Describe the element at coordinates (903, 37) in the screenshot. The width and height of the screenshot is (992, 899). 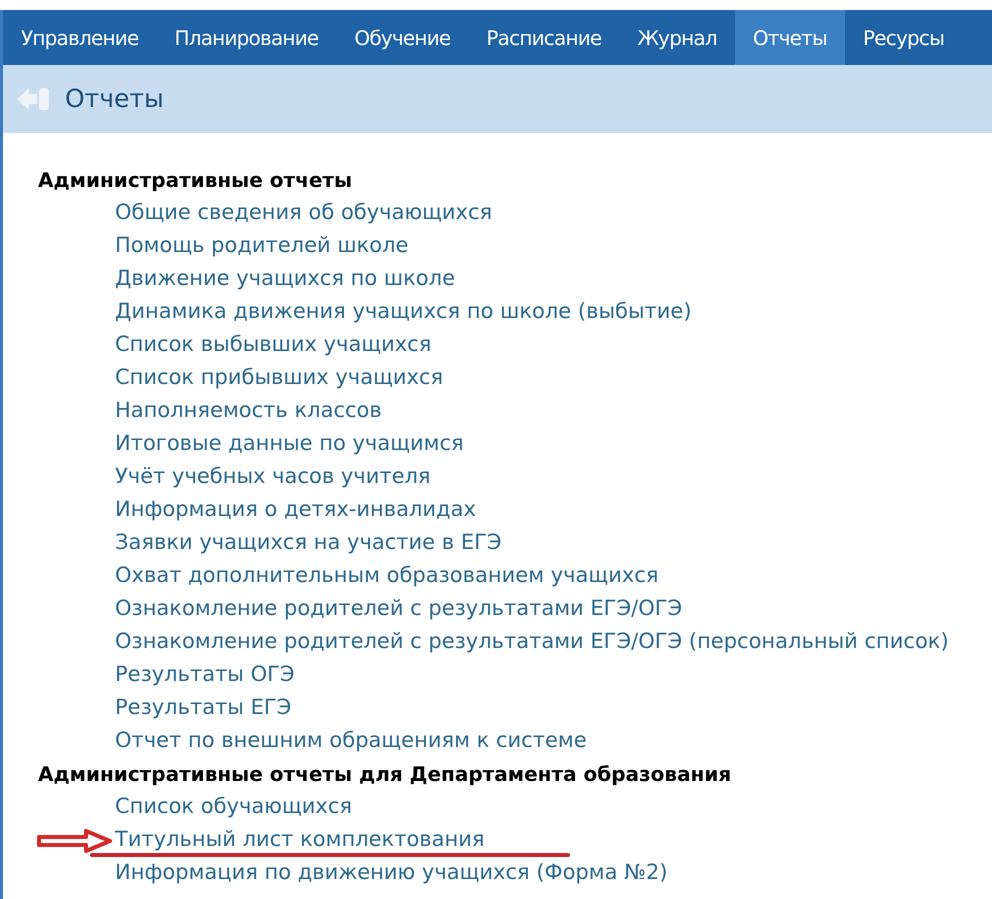
I see `nav-tab: Ресурсы` at that location.